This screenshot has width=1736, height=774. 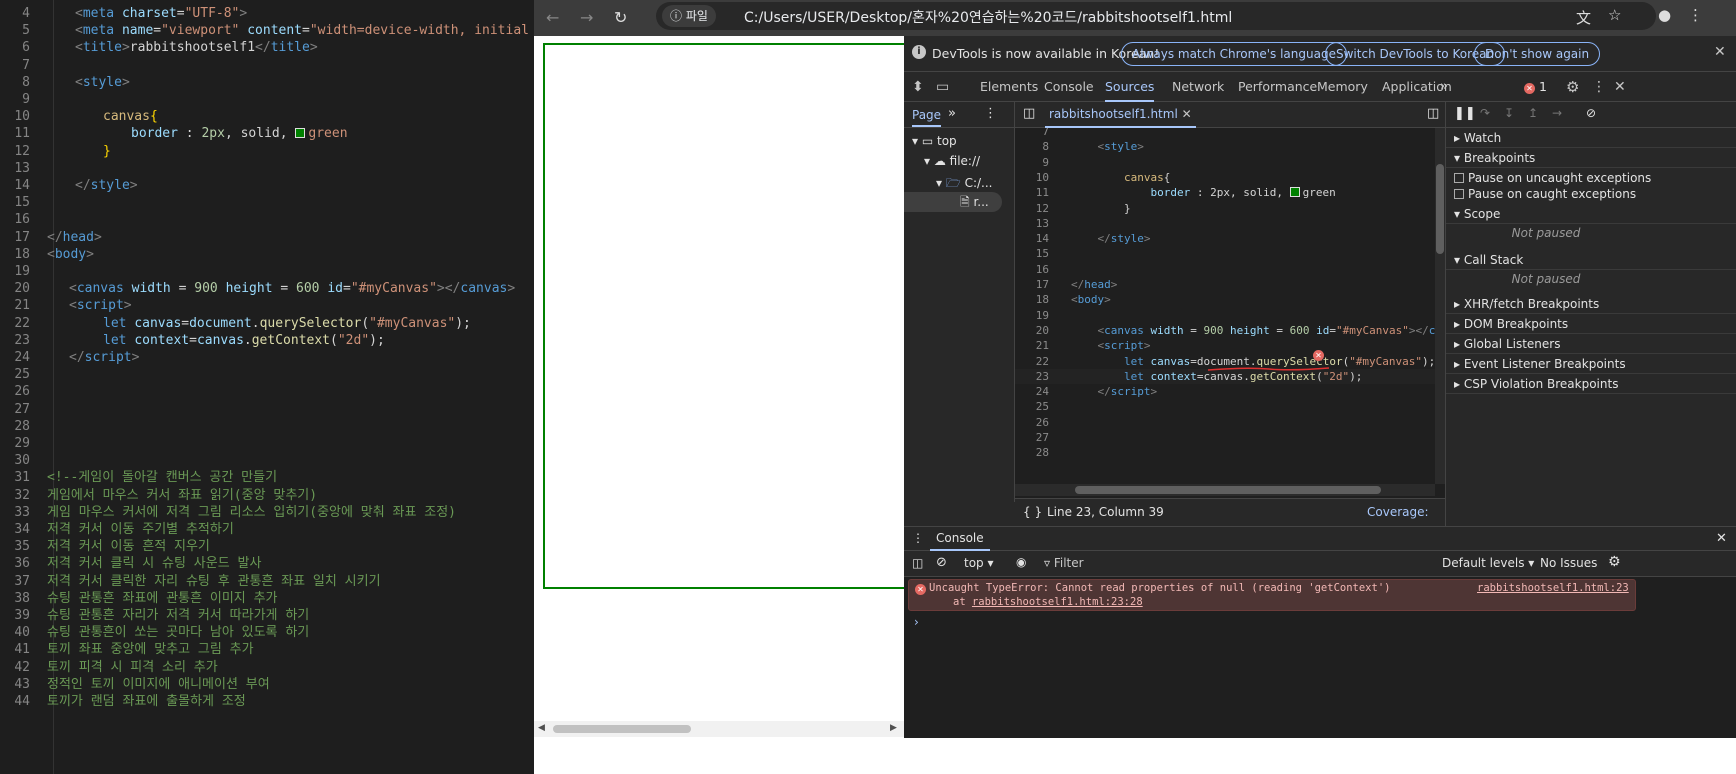 I want to click on devtools-menu-icon: ⋮, so click(x=1599, y=87).